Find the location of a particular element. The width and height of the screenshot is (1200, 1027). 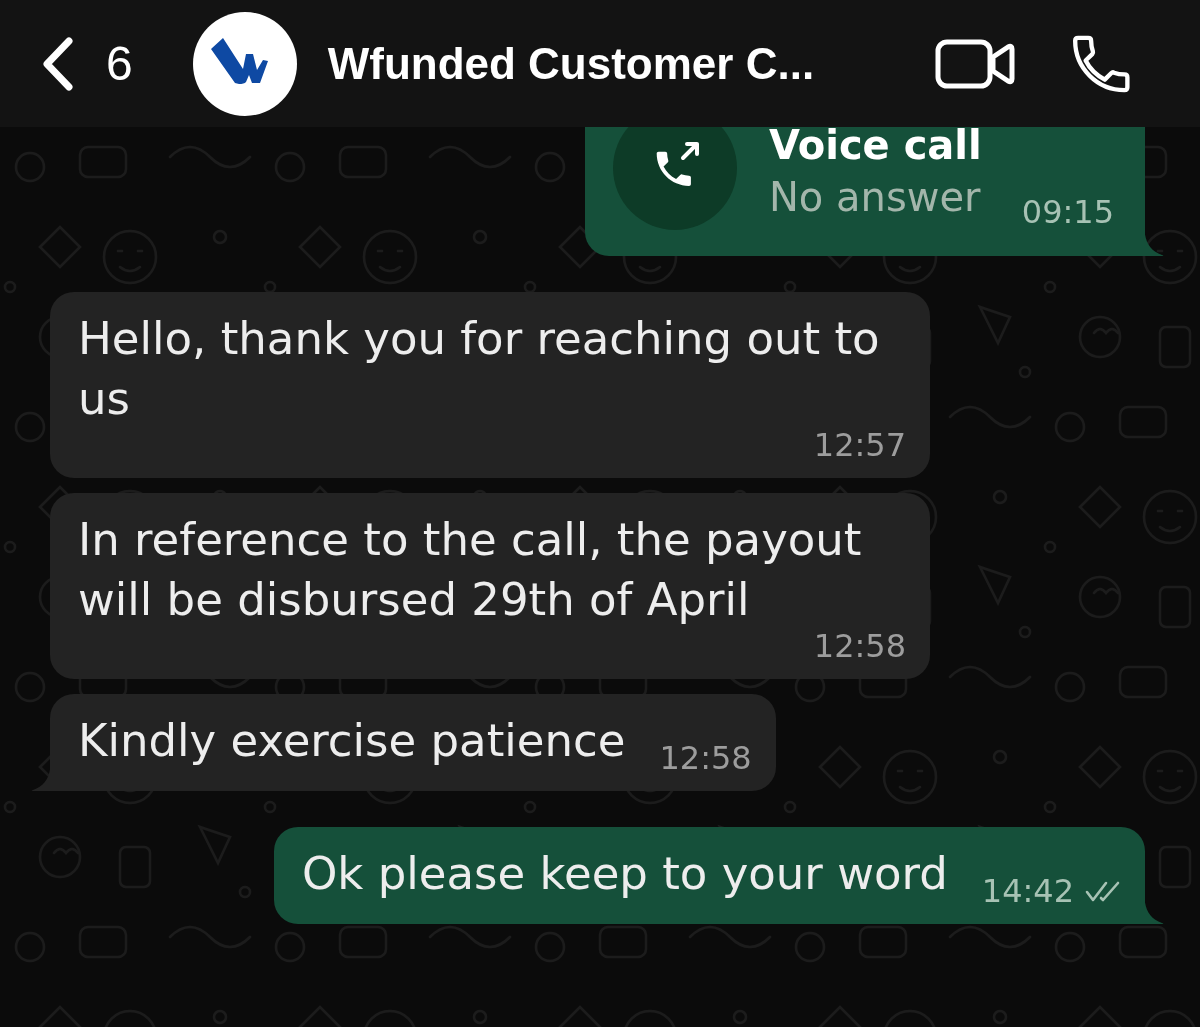

message-time: 09:15 is located at coordinates (1067, 212).